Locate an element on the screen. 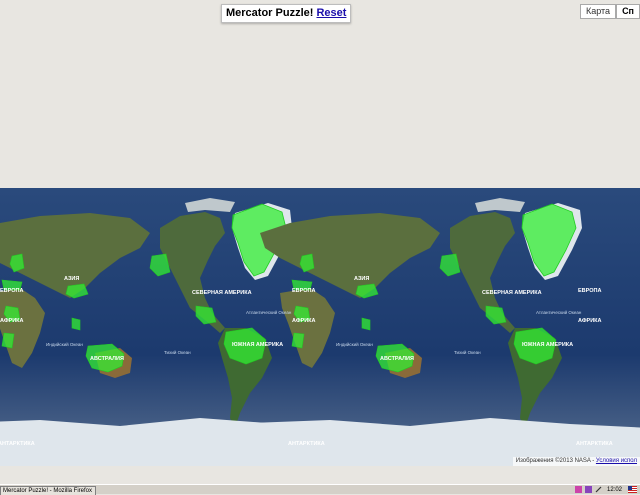 The height and width of the screenshot is (495, 640). reset-link: Reset is located at coordinates (331, 13).